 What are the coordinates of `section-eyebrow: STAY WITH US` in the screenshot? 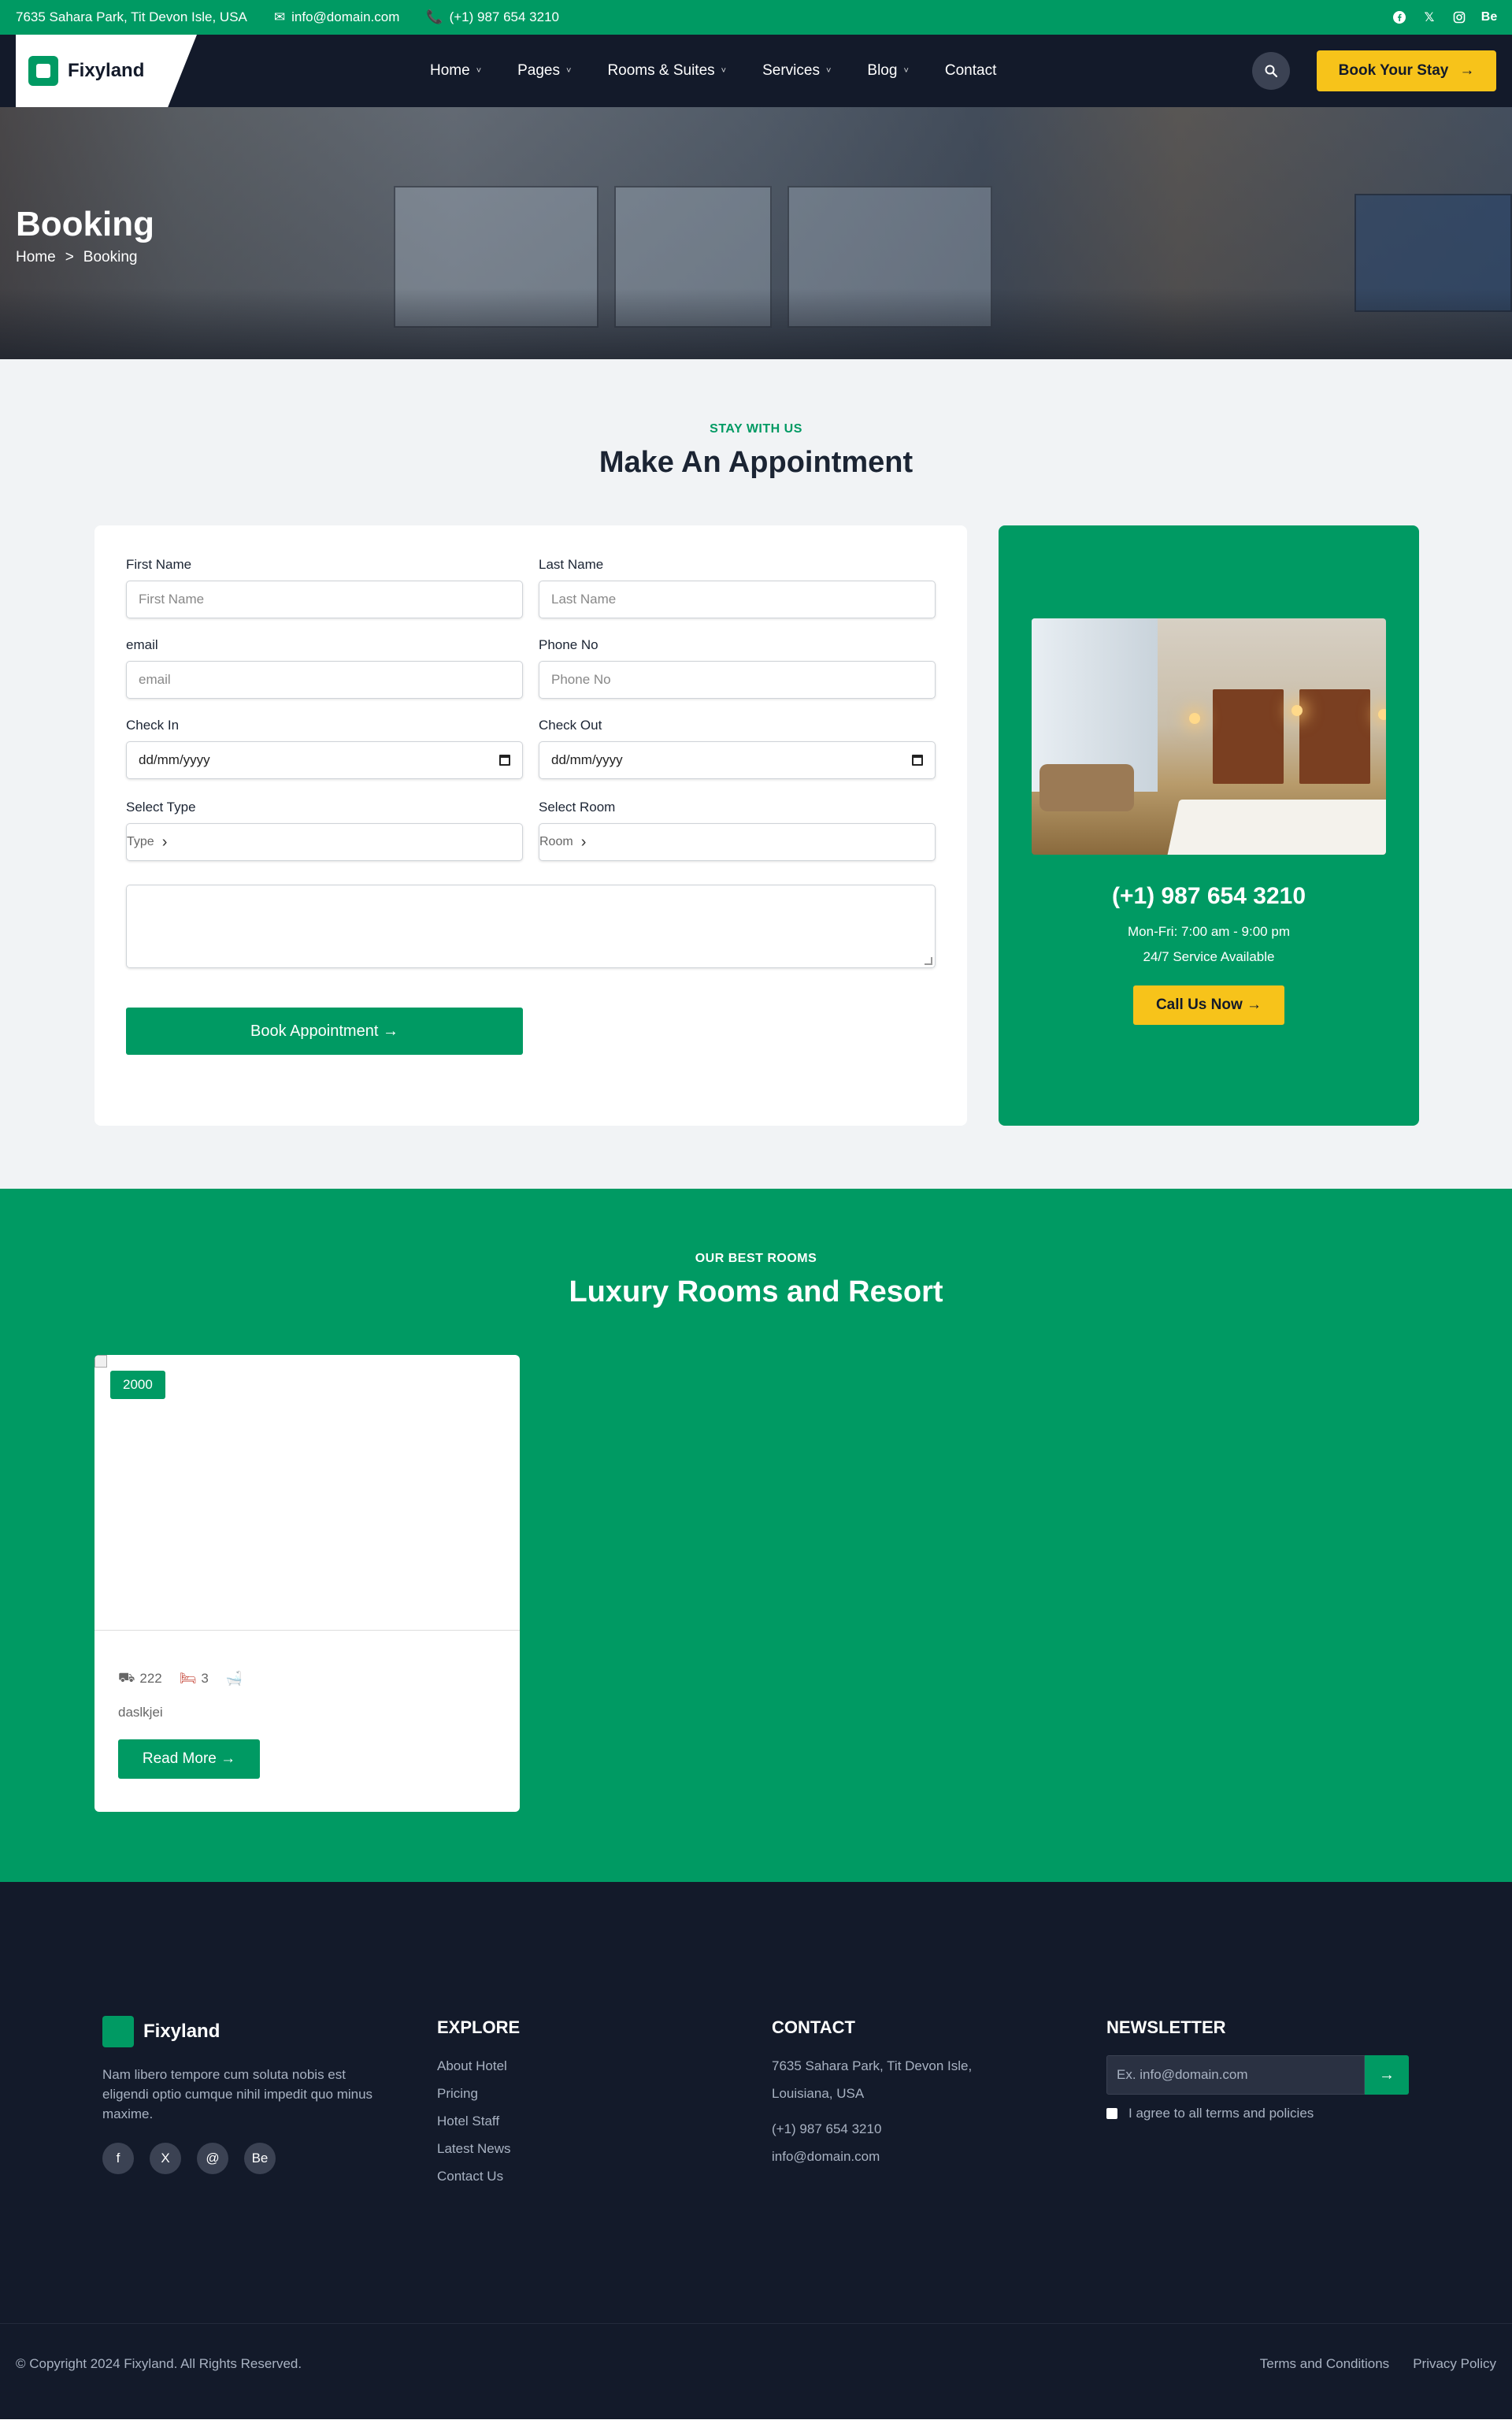 It's located at (756, 429).